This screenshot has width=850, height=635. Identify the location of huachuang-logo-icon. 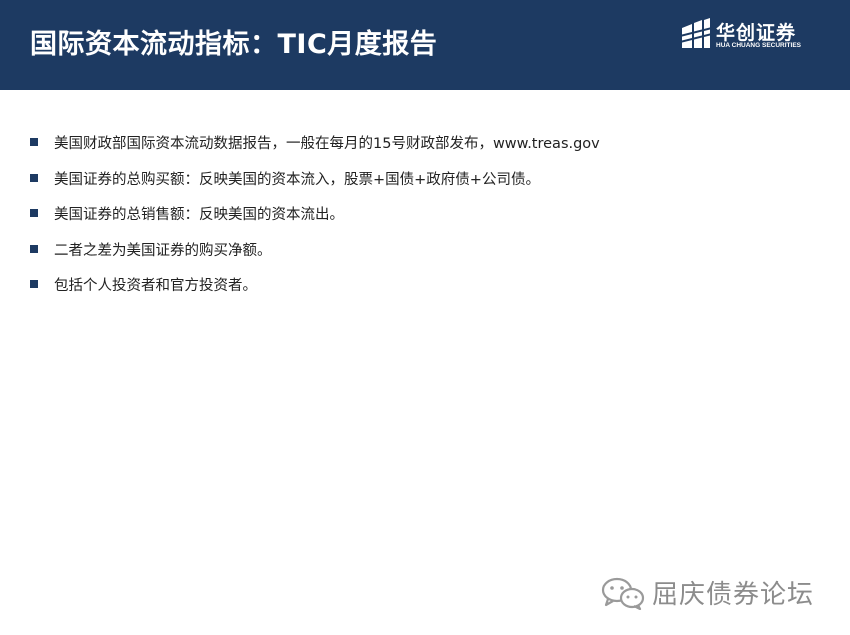
(696, 33).